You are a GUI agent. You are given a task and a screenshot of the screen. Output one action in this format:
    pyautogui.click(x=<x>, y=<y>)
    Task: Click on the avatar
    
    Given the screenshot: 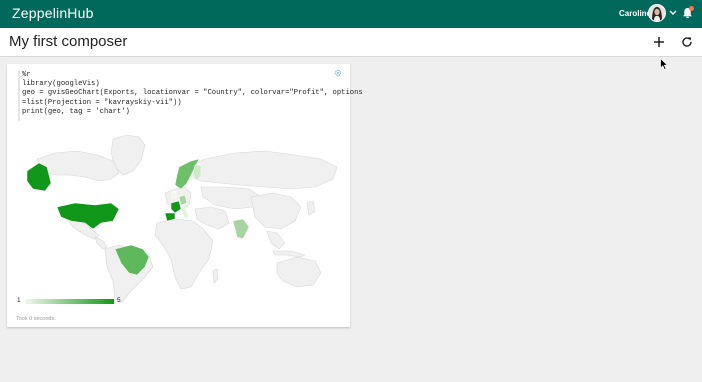 What is the action you would take?
    pyautogui.click(x=657, y=13)
    